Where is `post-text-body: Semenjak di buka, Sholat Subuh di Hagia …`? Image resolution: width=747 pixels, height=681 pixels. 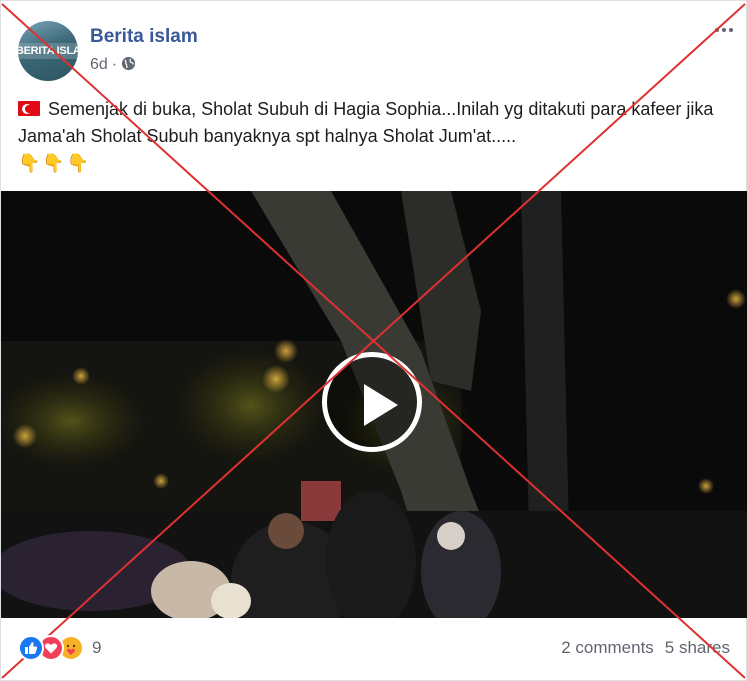
post-text-body: Semenjak di buka, Sholat Subuh di Hagia … is located at coordinates (366, 122).